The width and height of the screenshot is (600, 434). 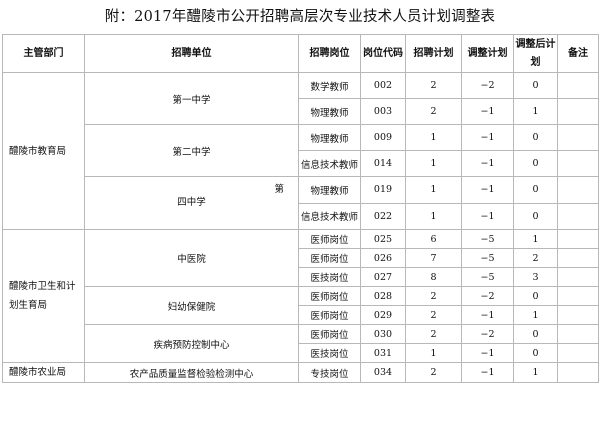 What do you see at coordinates (300, 17) in the screenshot?
I see `page-title: 附：2017年醴陵市公开招聘高层次专业技术人员计划调整表` at bounding box center [300, 17].